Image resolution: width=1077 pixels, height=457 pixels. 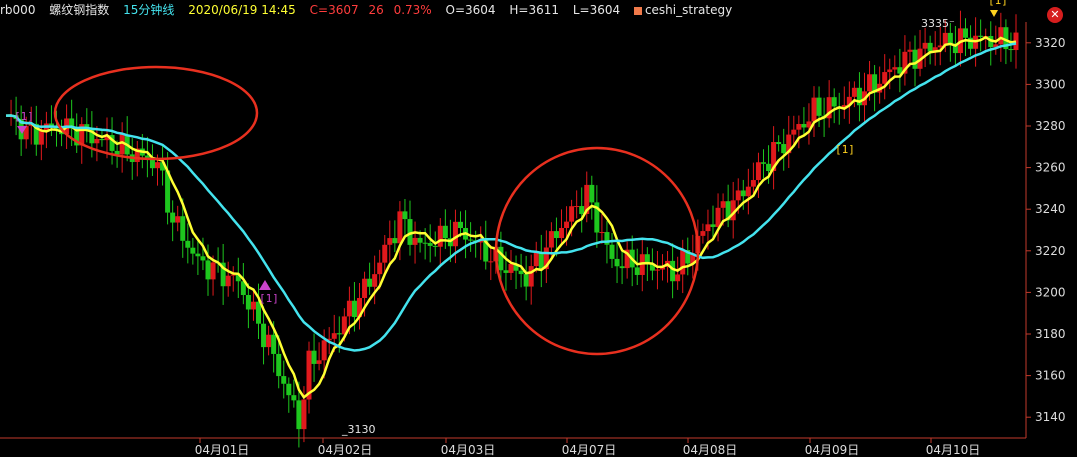 I want to click on x-tick-label: 04月08日, so click(x=710, y=450).